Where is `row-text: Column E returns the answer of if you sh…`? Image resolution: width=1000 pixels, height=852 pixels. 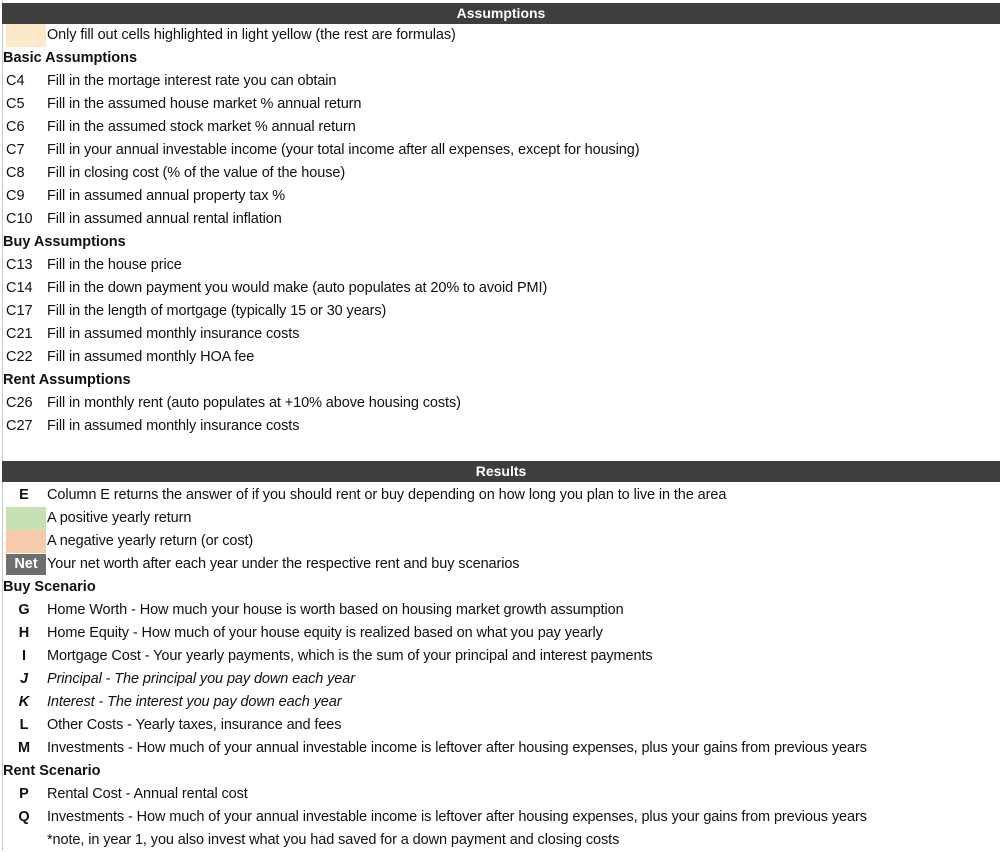 row-text: Column E returns the answer of if you sh… is located at coordinates (387, 495).